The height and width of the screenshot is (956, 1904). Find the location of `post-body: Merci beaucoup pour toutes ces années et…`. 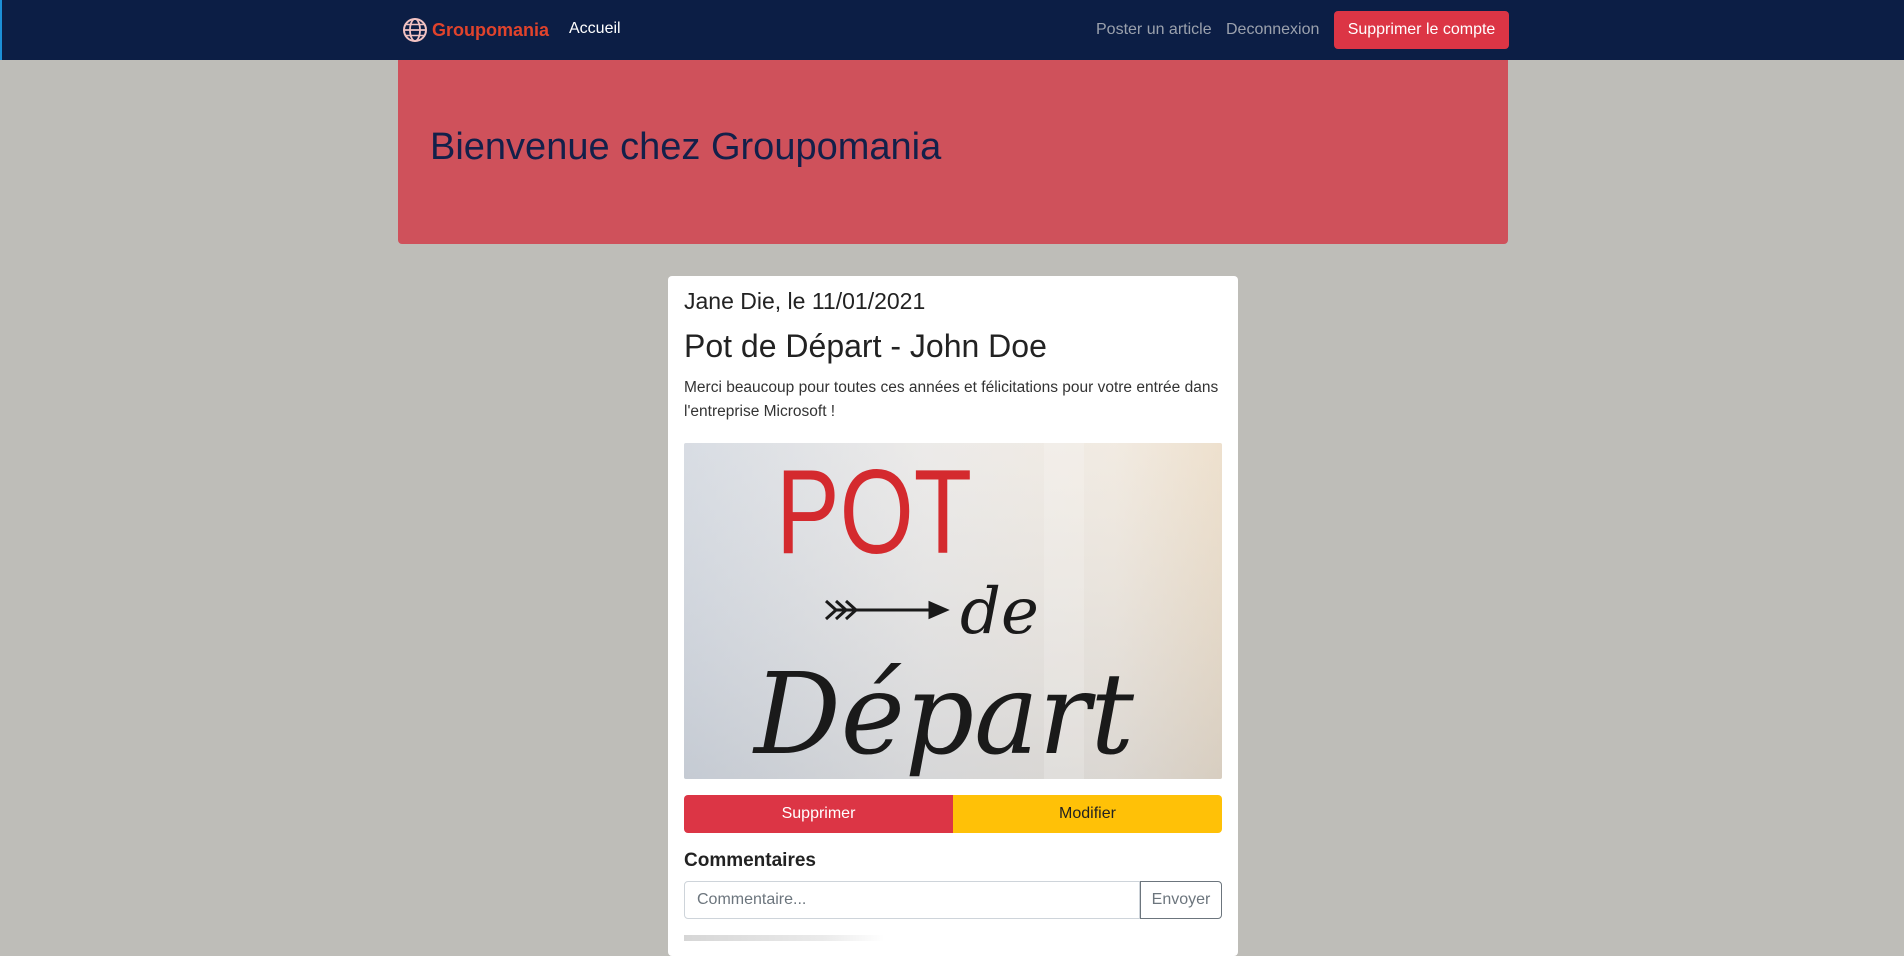

post-body: Merci beaucoup pour toutes ces années et… is located at coordinates (951, 399).